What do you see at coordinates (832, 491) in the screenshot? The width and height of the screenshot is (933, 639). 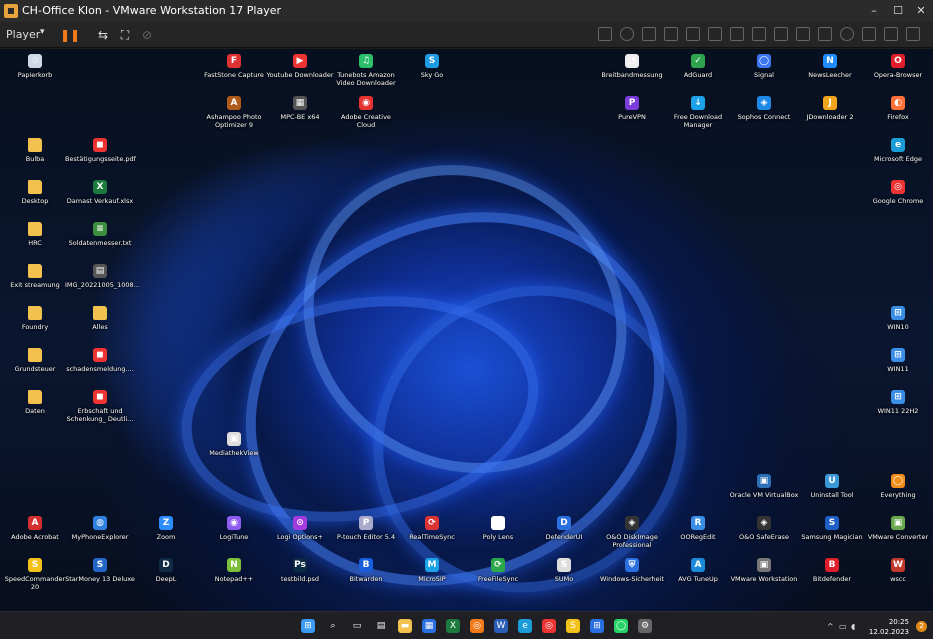 I see `desktop-icon: U Uninstall Tool` at bounding box center [832, 491].